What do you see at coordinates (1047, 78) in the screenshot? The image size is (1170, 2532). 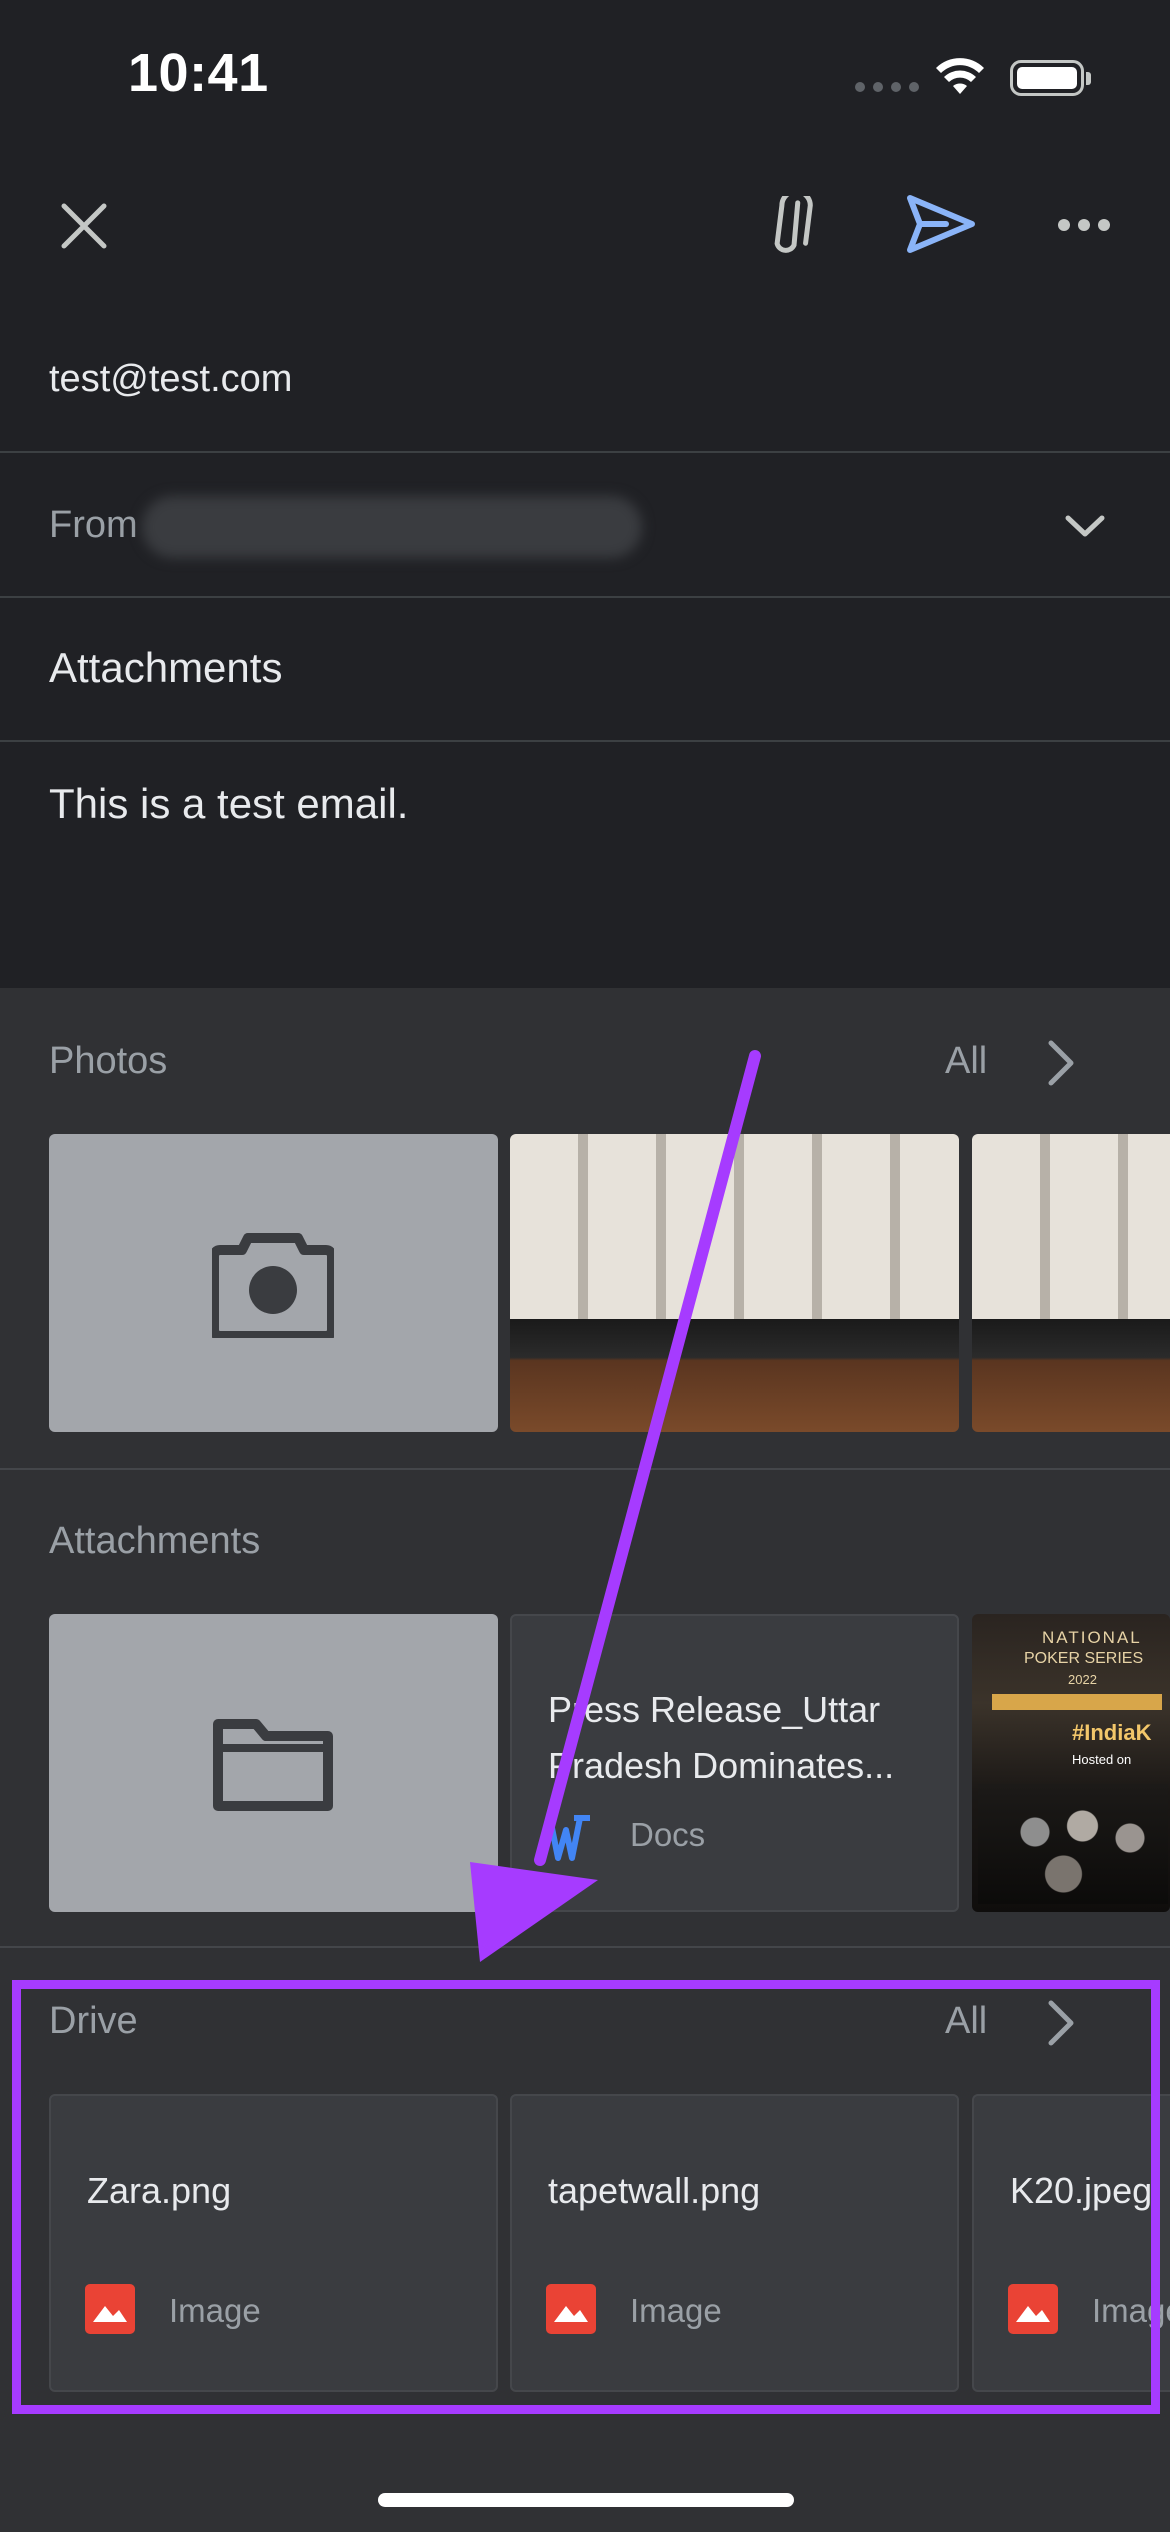 I see `battery-icon` at bounding box center [1047, 78].